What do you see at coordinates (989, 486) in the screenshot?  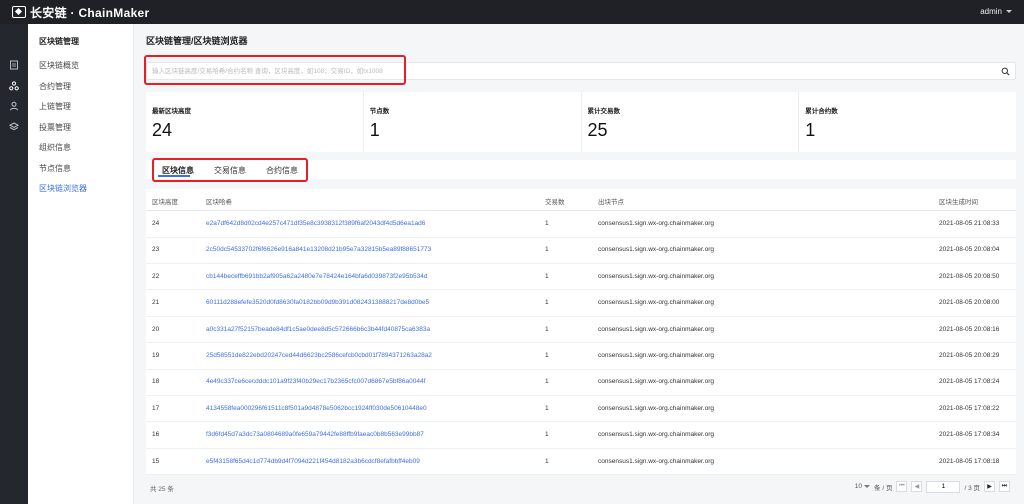 I see `next-page-button: ▶` at bounding box center [989, 486].